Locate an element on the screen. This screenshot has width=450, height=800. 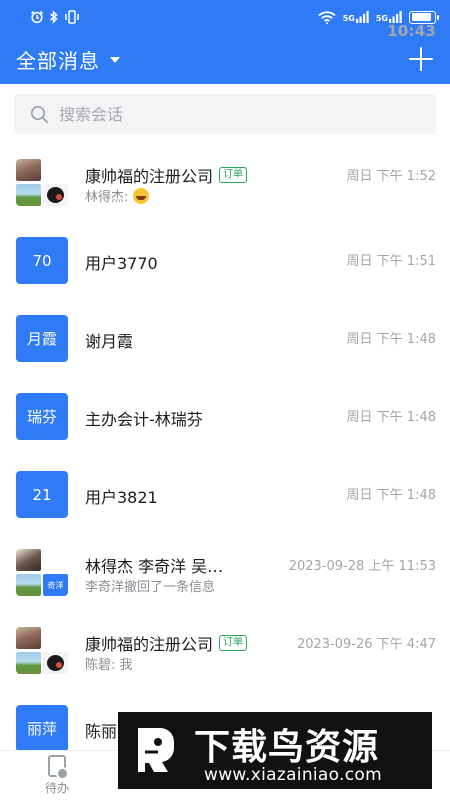
app-header-area: 10:43 5G 5G 全部消息 is located at coordinates (225, 42).